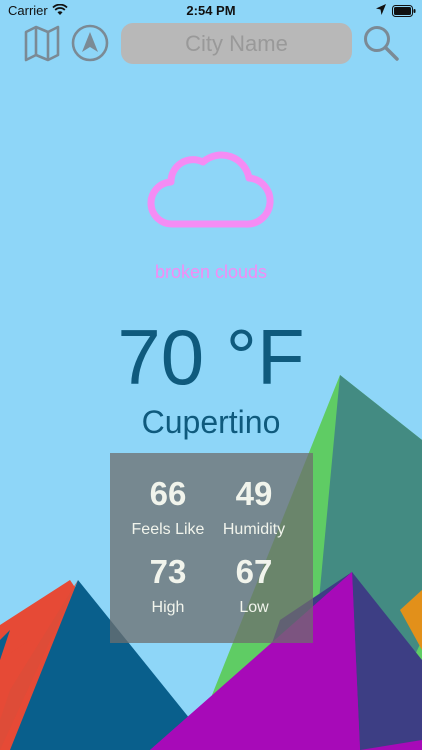 This screenshot has height=750, width=422. Describe the element at coordinates (254, 529) in the screenshot. I see `humidity-label: Humidity` at that location.